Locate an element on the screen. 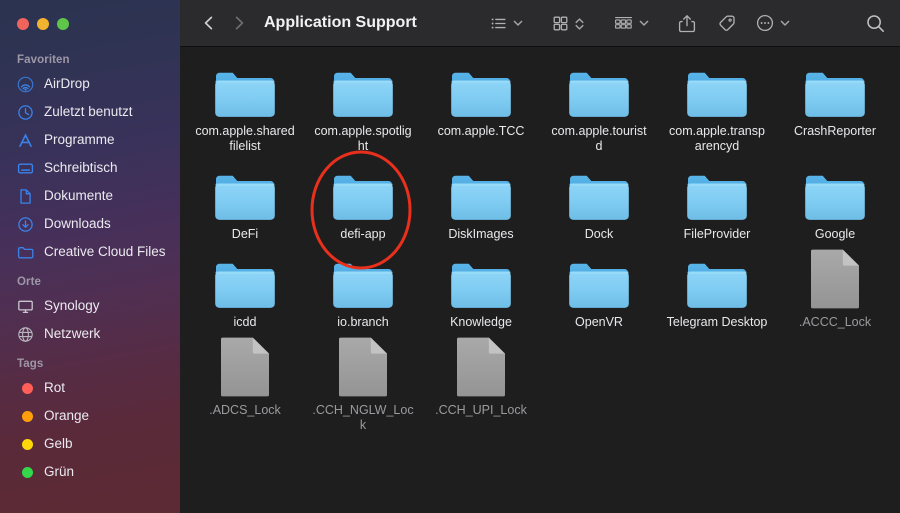 This screenshot has height=513, width=900. folder-item: Knowledge is located at coordinates (481, 291).